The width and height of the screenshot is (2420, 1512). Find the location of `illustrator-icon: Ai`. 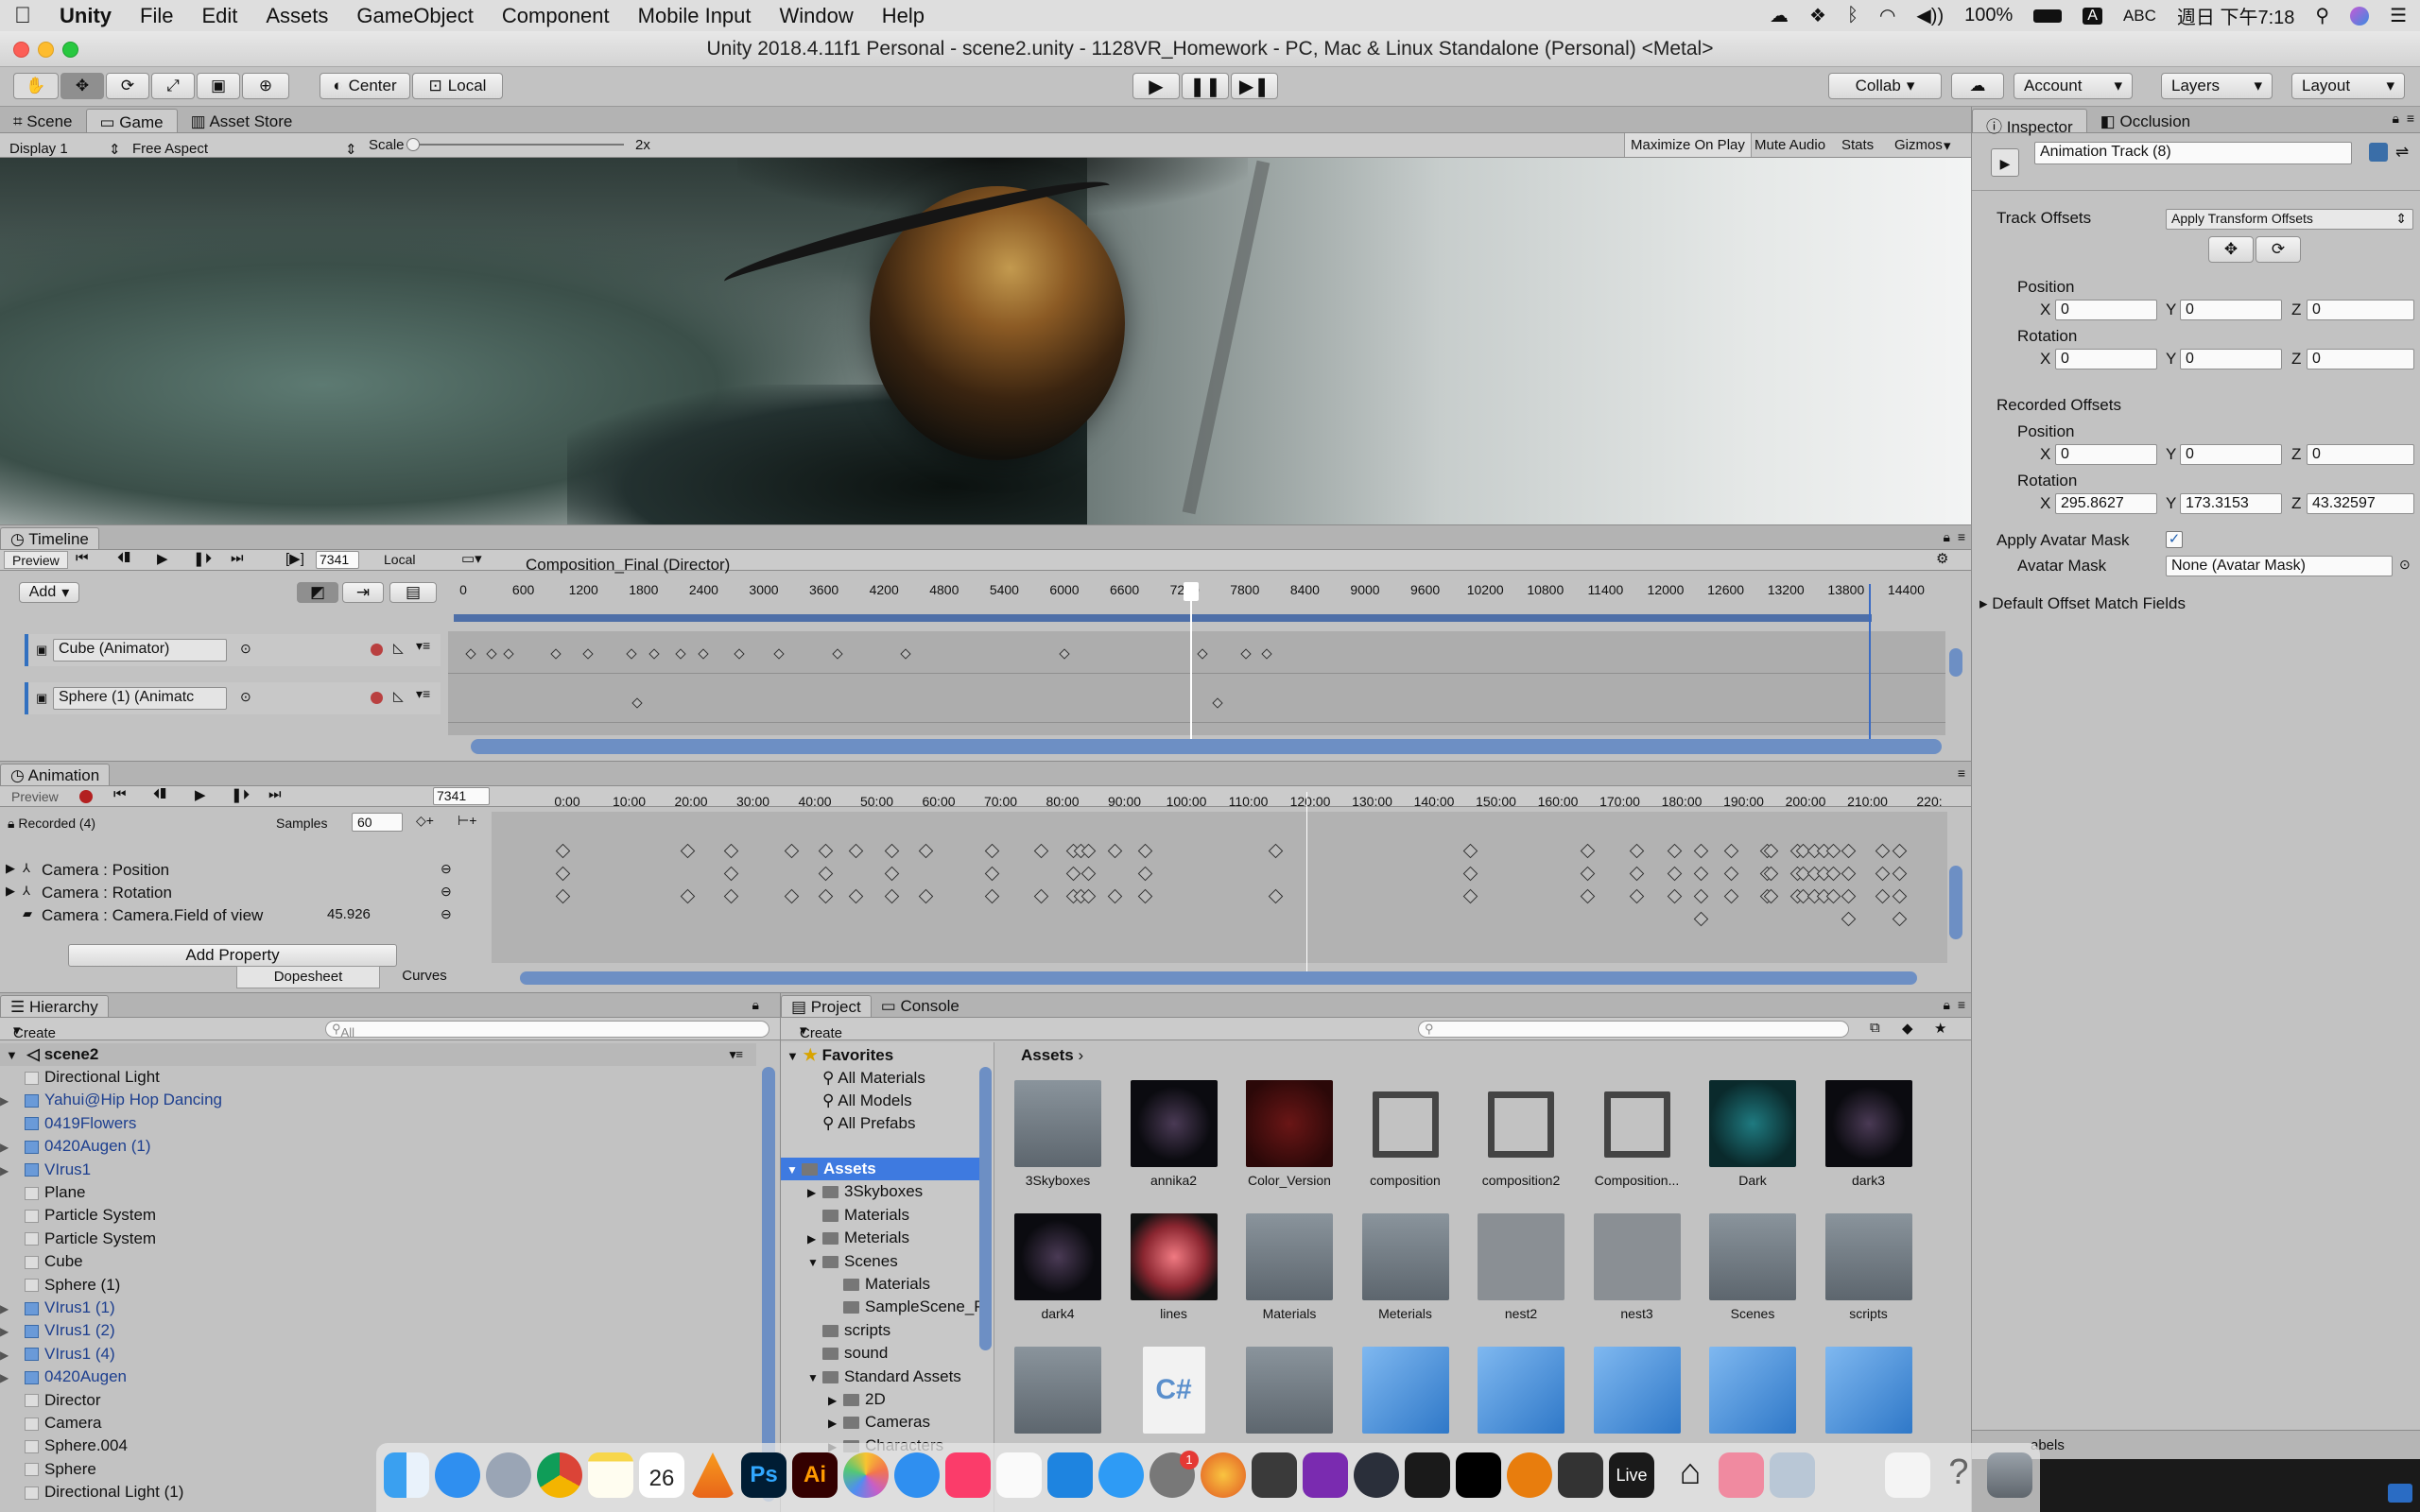

illustrator-icon: Ai is located at coordinates (815, 1475).